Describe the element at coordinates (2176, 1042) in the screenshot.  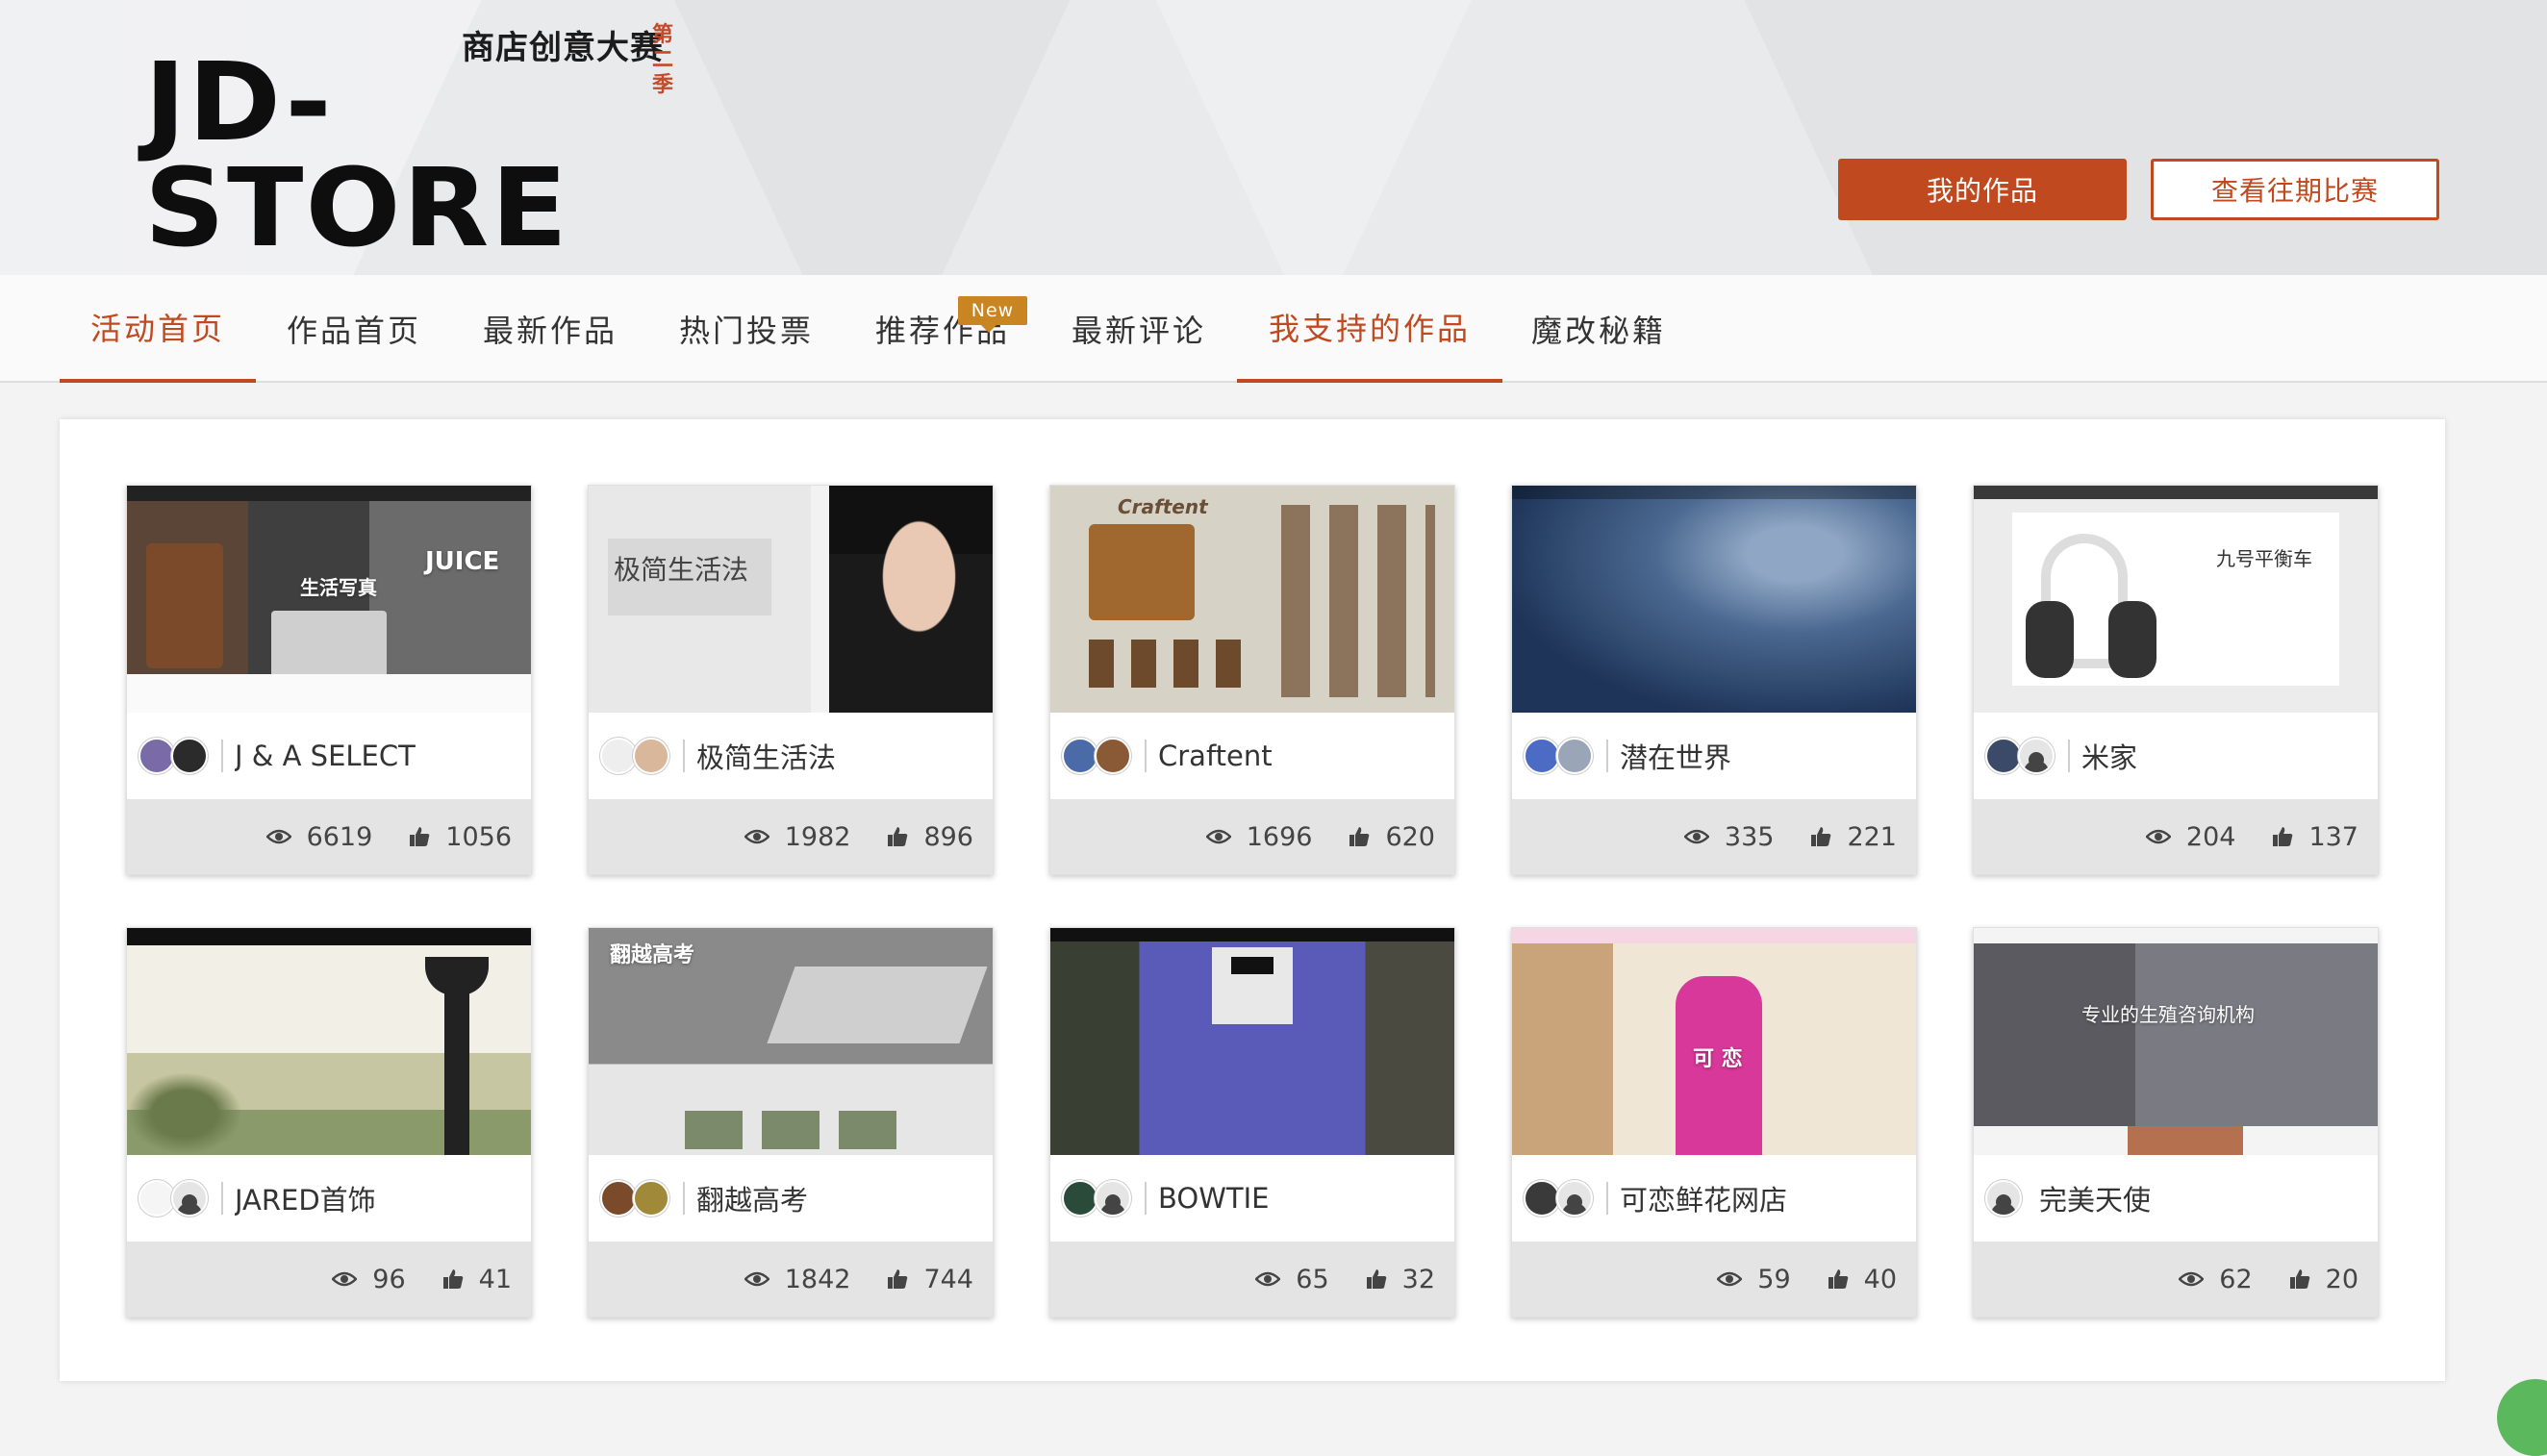
I see `work-thumbnail: 专业的生殖咨询机构` at that location.